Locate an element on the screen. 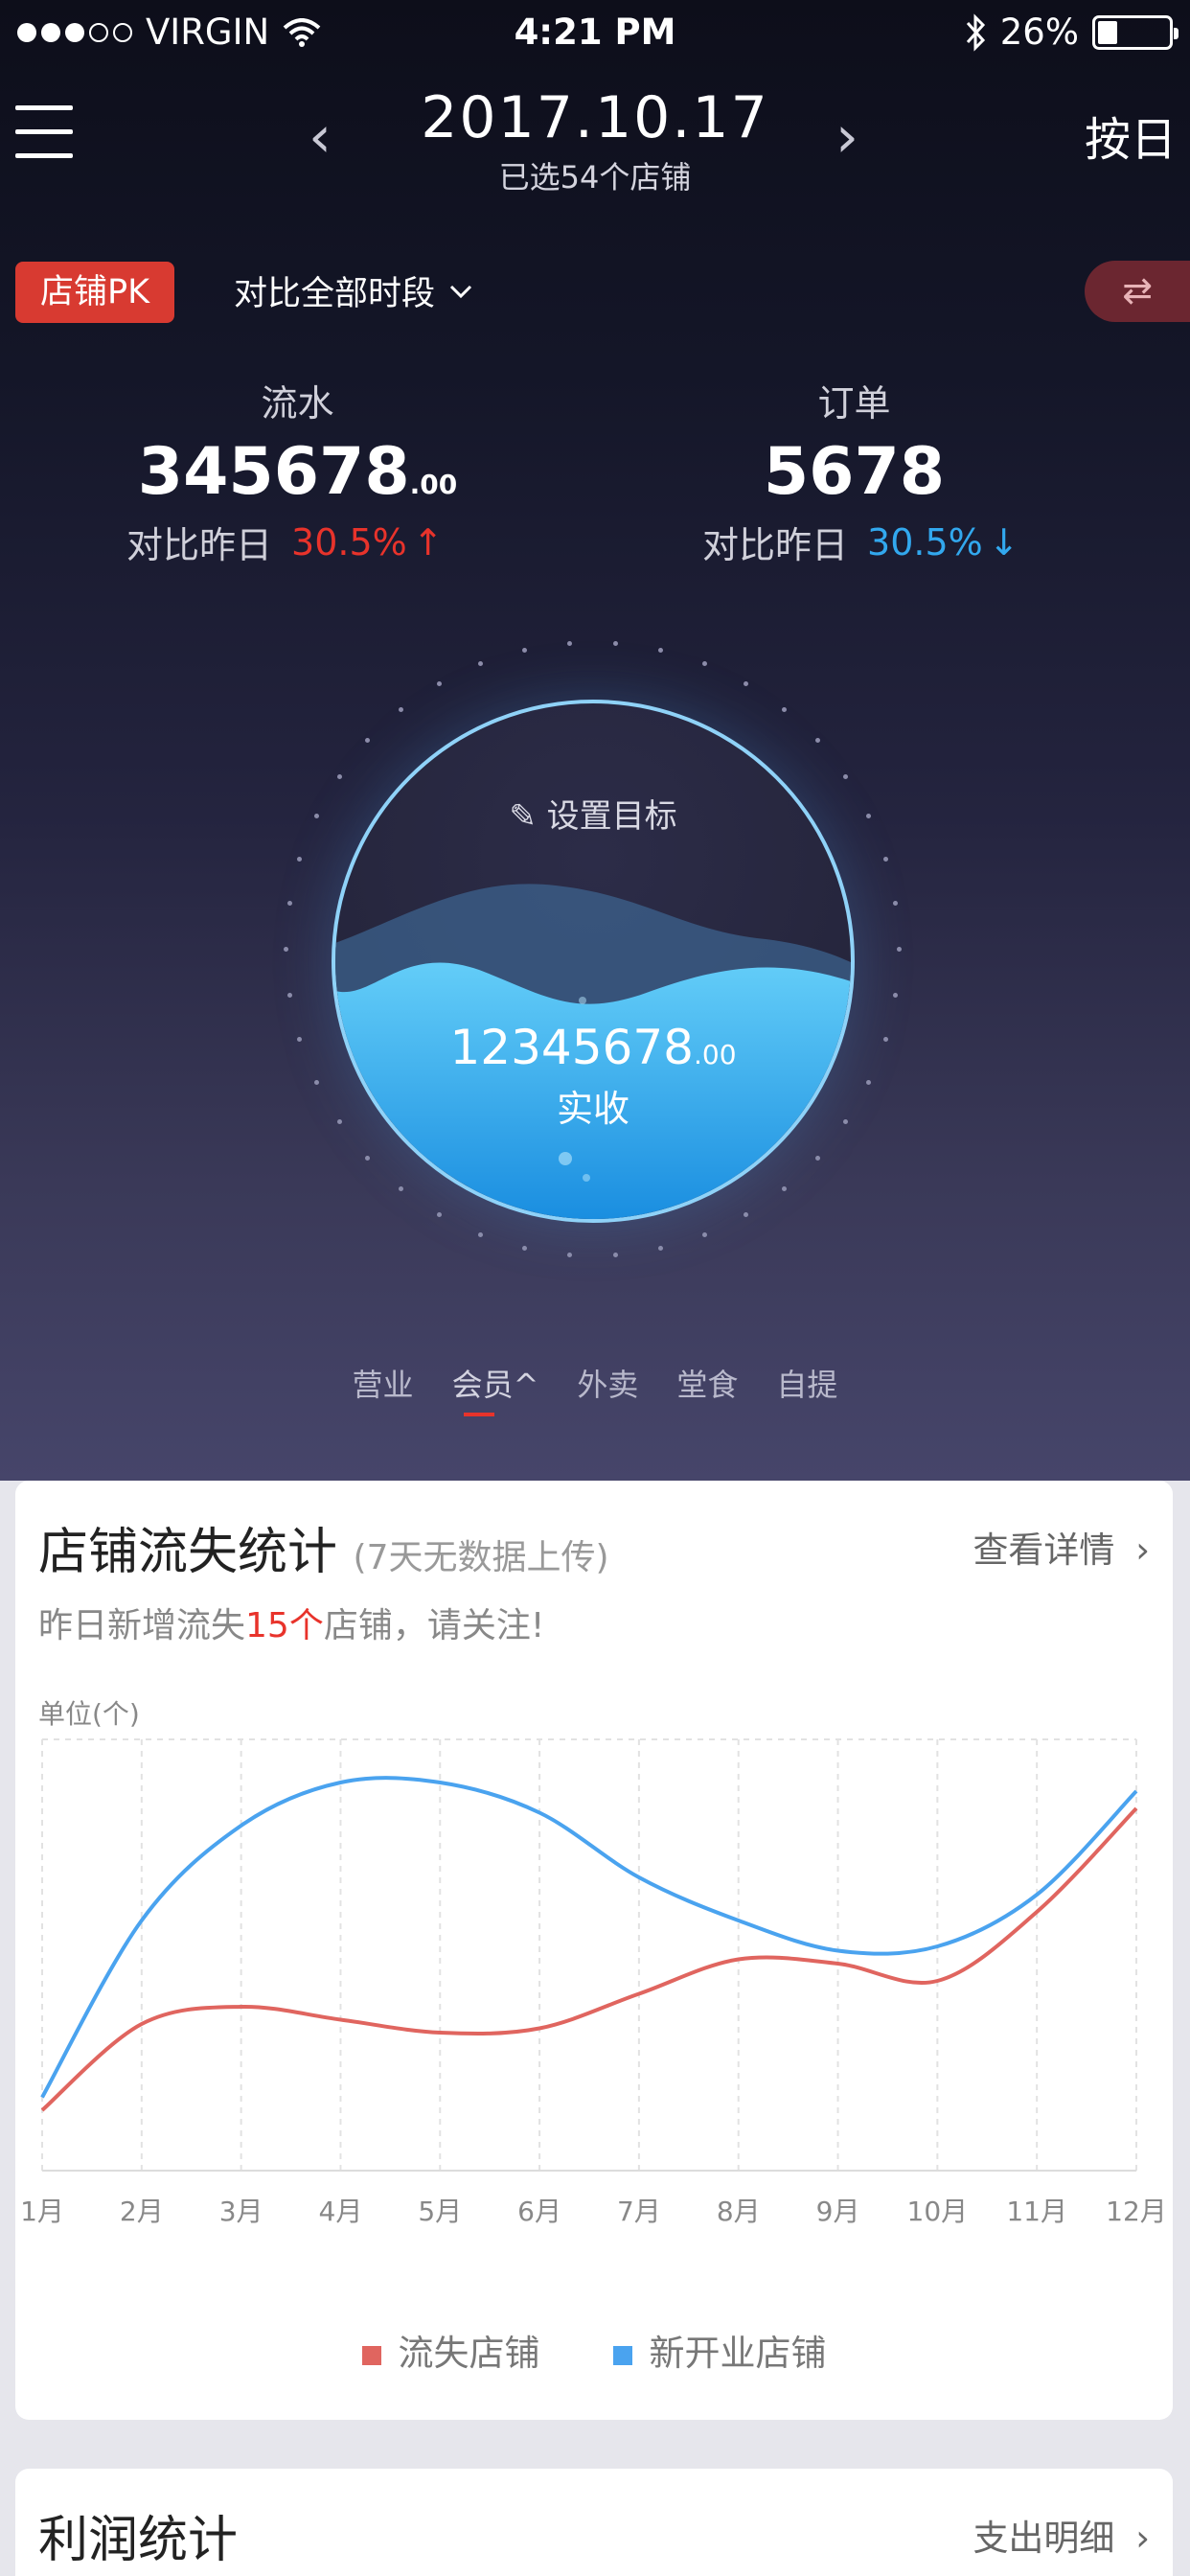 This screenshot has height=2576, width=1190. goal-label: 实收 is located at coordinates (592, 1109).